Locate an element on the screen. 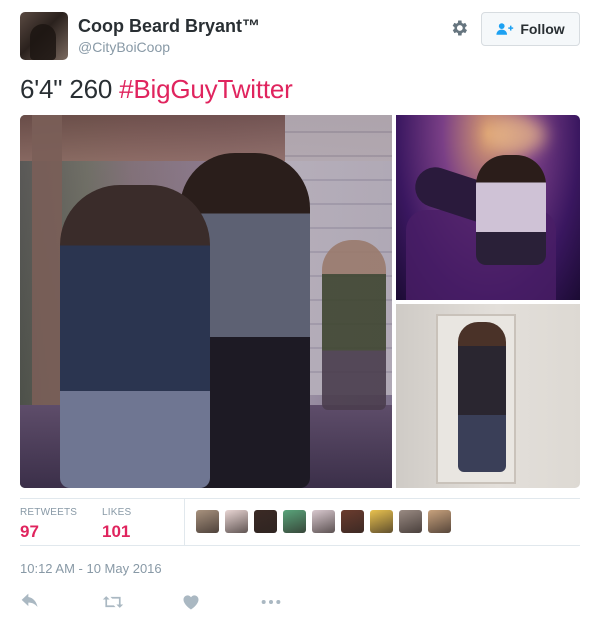  likers-avatars is located at coordinates (323, 521).